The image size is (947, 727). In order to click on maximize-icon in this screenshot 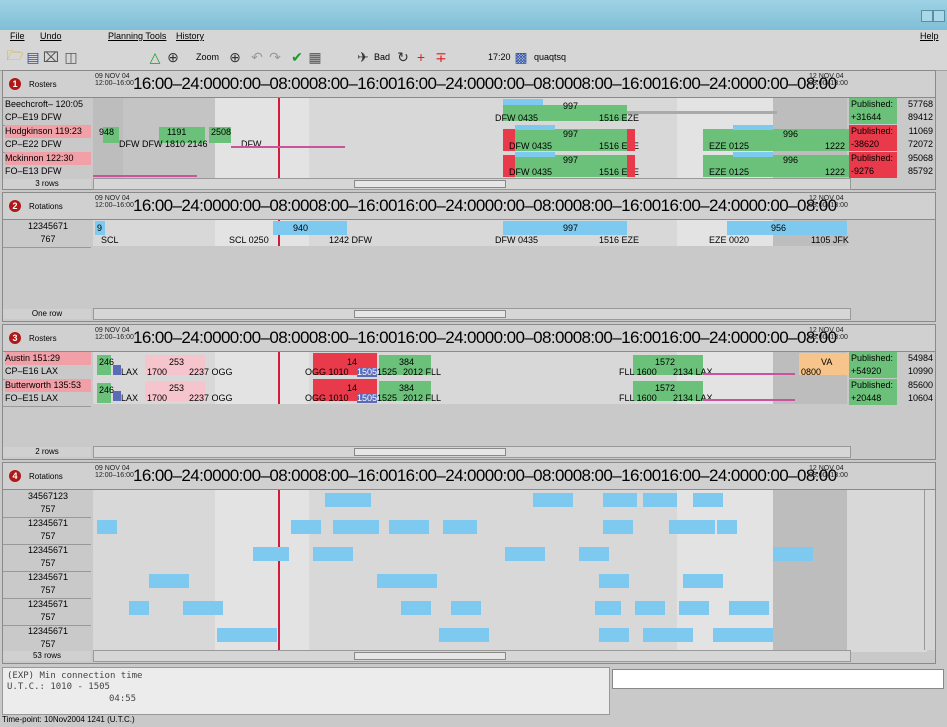, I will do `click(939, 16)`.